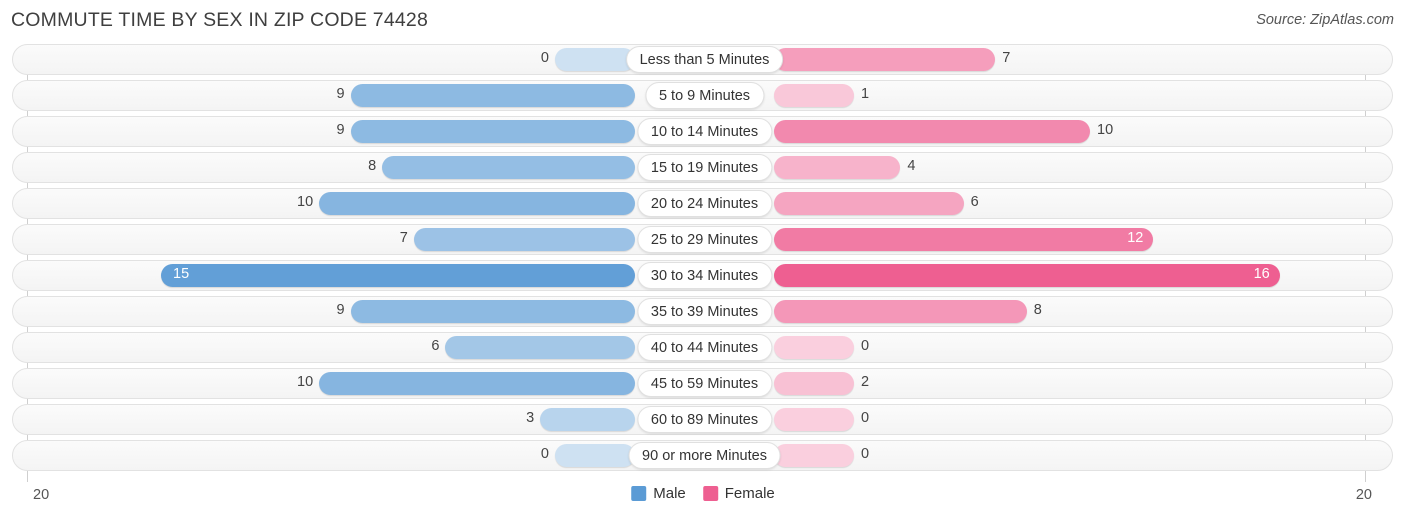 This screenshot has width=1406, height=523. I want to click on table-row: 15 16 30 to 34 Minutes, so click(702, 275).